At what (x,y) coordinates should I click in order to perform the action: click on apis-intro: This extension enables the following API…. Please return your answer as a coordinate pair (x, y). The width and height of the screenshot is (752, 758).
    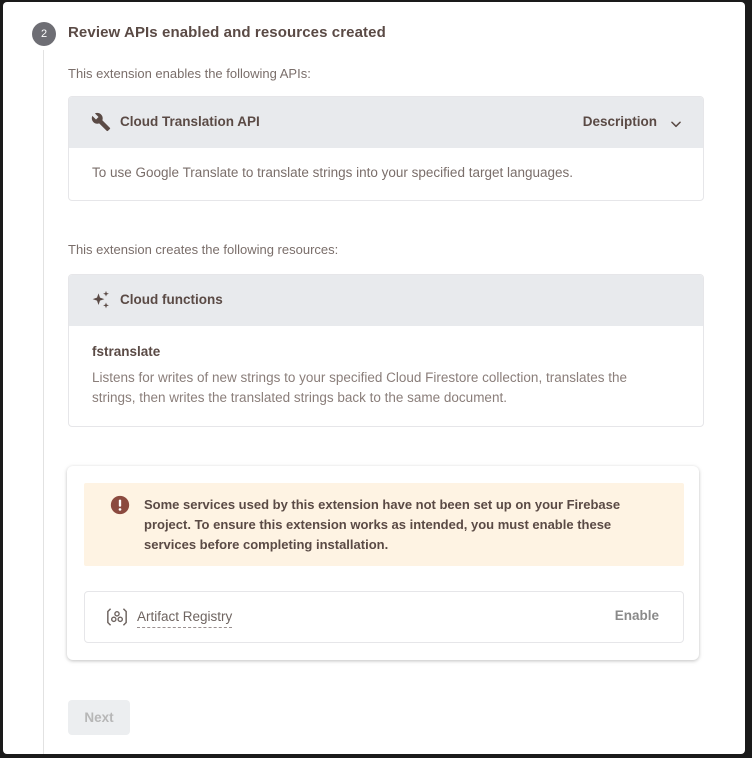
    Looking at the image, I should click on (189, 73).